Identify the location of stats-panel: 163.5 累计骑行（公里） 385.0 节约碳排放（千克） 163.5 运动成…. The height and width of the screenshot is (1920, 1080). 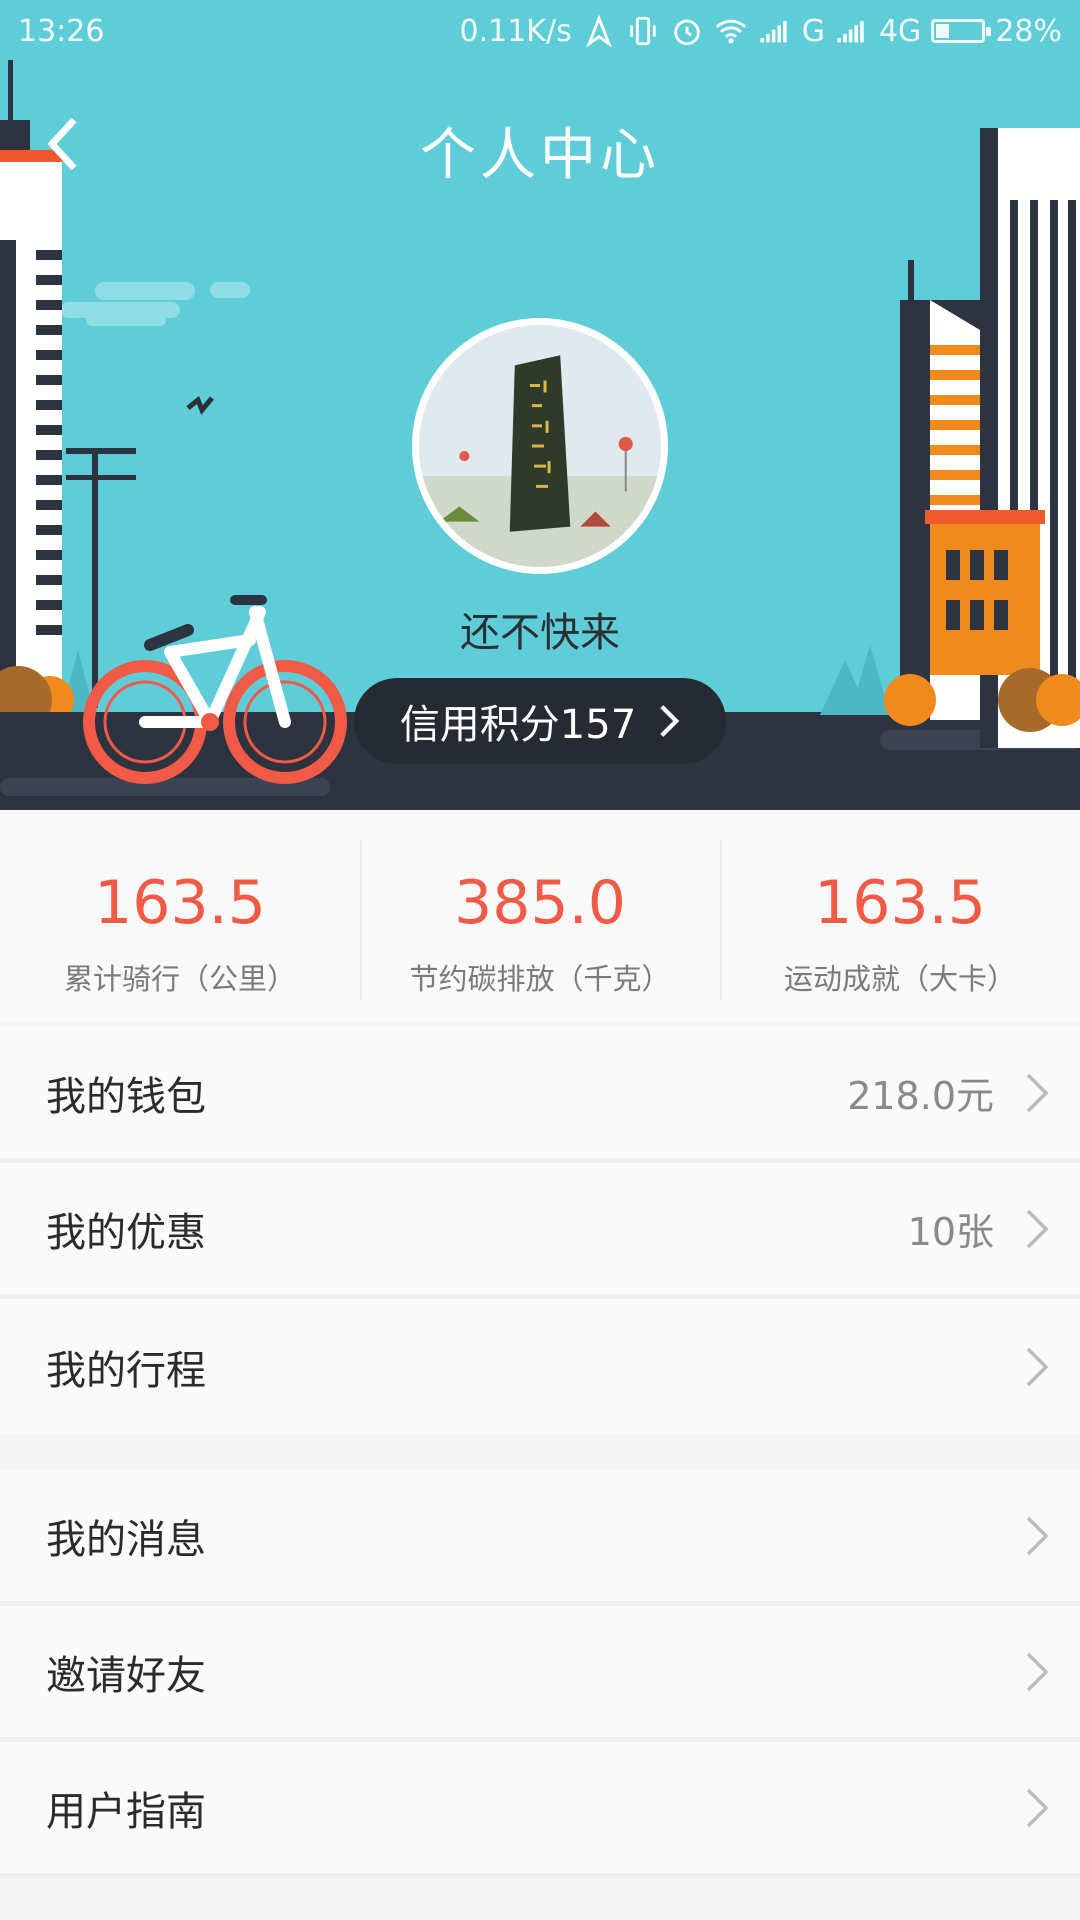
(540, 916).